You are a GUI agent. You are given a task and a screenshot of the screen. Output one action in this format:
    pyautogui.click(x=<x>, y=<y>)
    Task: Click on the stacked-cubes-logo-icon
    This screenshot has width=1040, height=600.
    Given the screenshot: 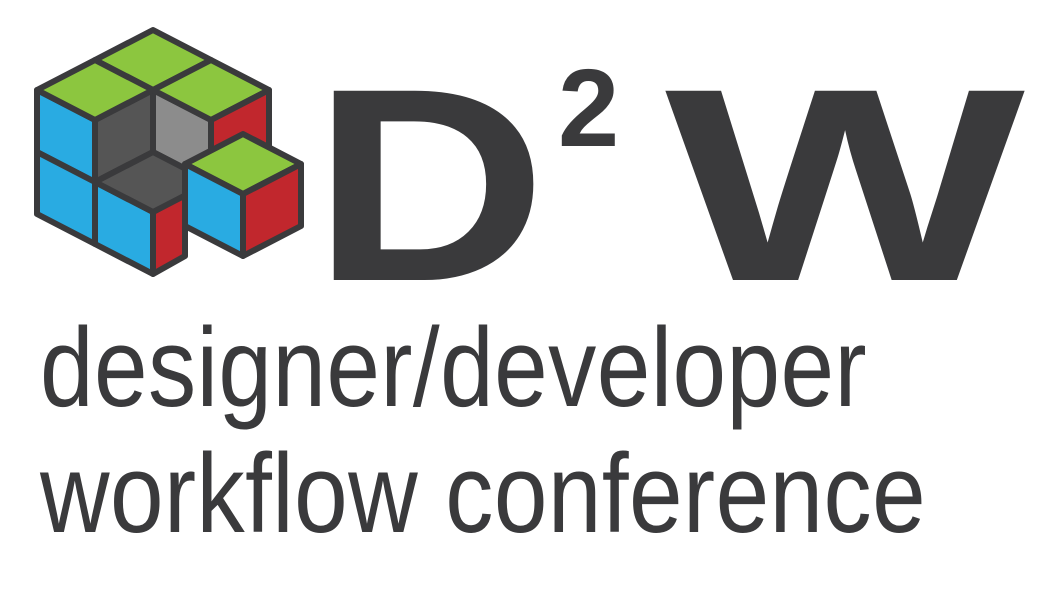 What is the action you would take?
    pyautogui.click(x=169, y=152)
    